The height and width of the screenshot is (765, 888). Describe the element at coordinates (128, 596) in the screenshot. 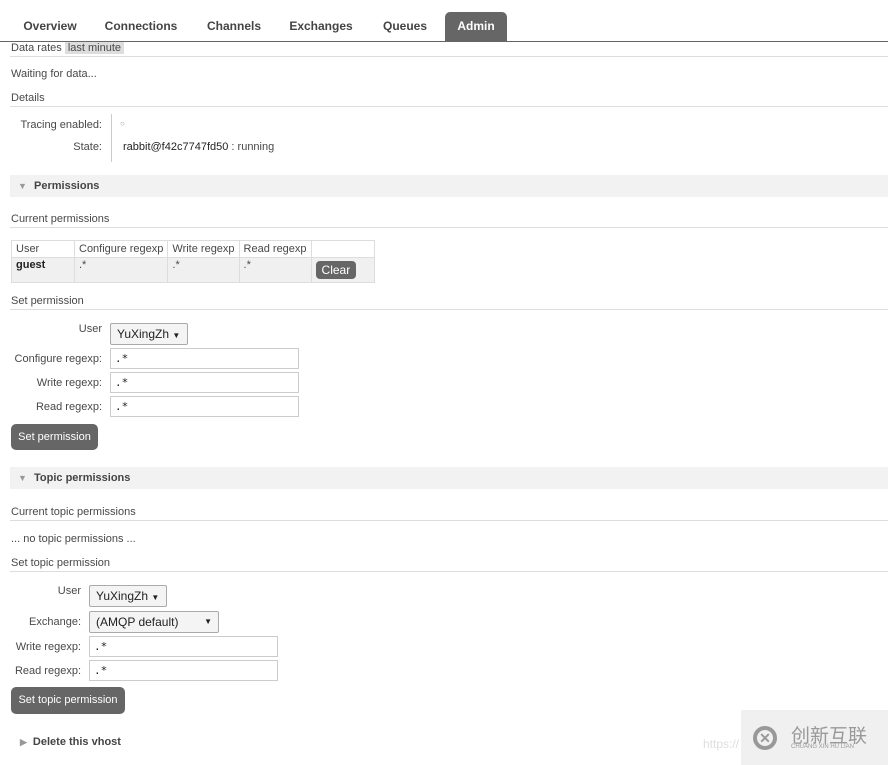

I see `topic-user-select: YuXingZh ▼` at that location.